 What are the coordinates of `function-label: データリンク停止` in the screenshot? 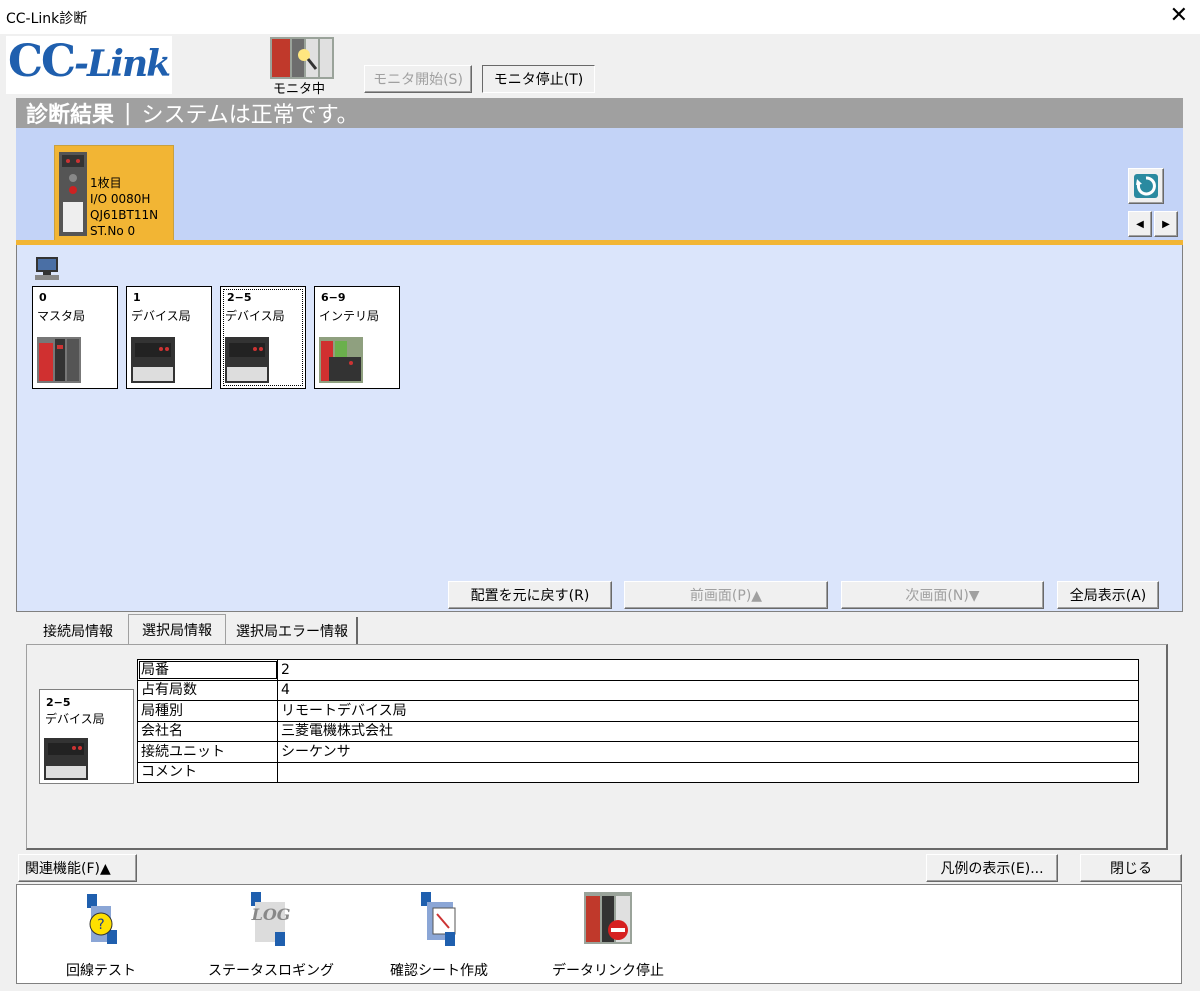 It's located at (608, 971).